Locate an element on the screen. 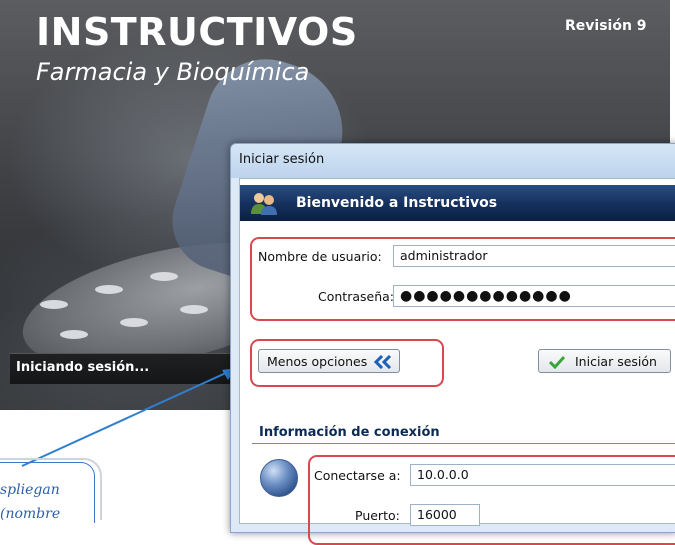 Image resolution: width=675 pixels, height=545 pixels. less-options-button: Menos opciones is located at coordinates (329, 361).